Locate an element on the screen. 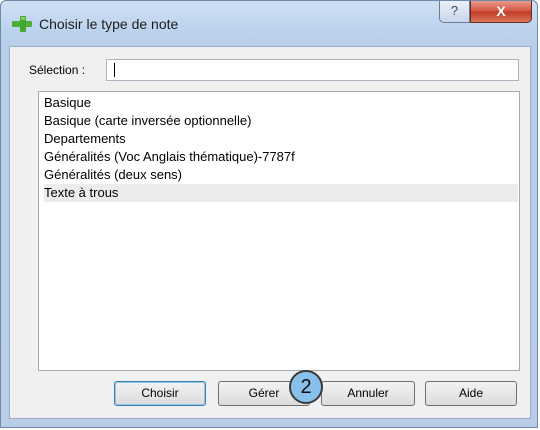  list-item: Généralités (deux sens) is located at coordinates (281, 175).